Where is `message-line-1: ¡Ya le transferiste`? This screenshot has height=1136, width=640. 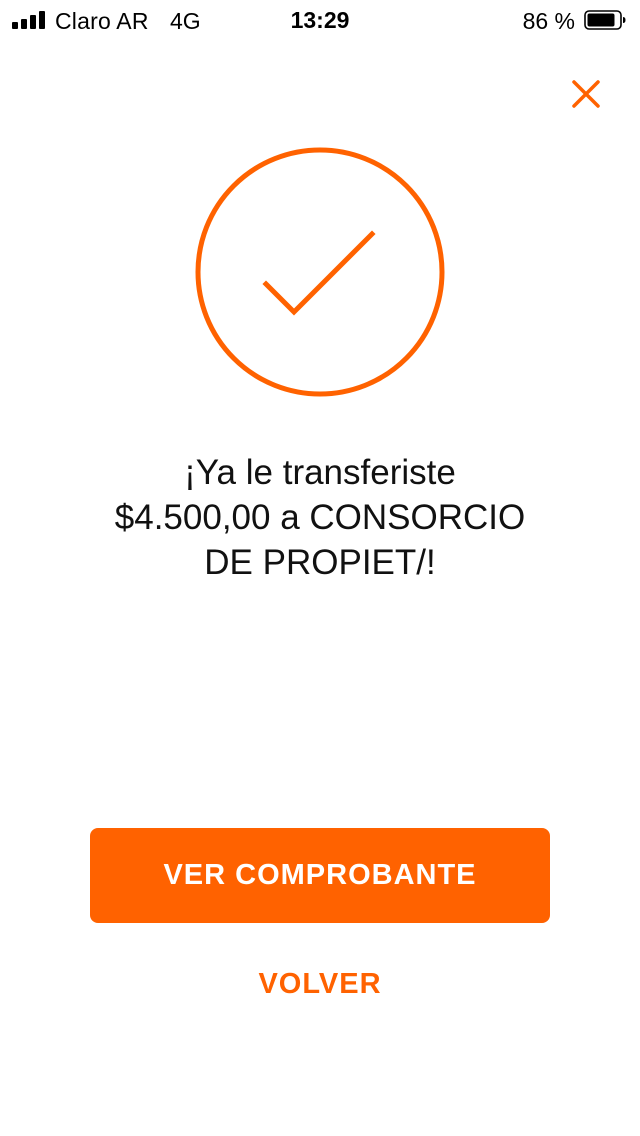
message-line-1: ¡Ya le transferiste is located at coordinates (320, 472).